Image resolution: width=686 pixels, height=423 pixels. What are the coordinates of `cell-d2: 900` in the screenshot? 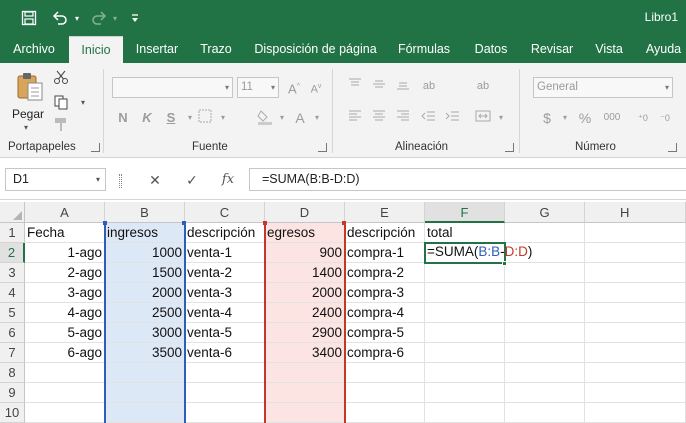 It's located at (305, 253).